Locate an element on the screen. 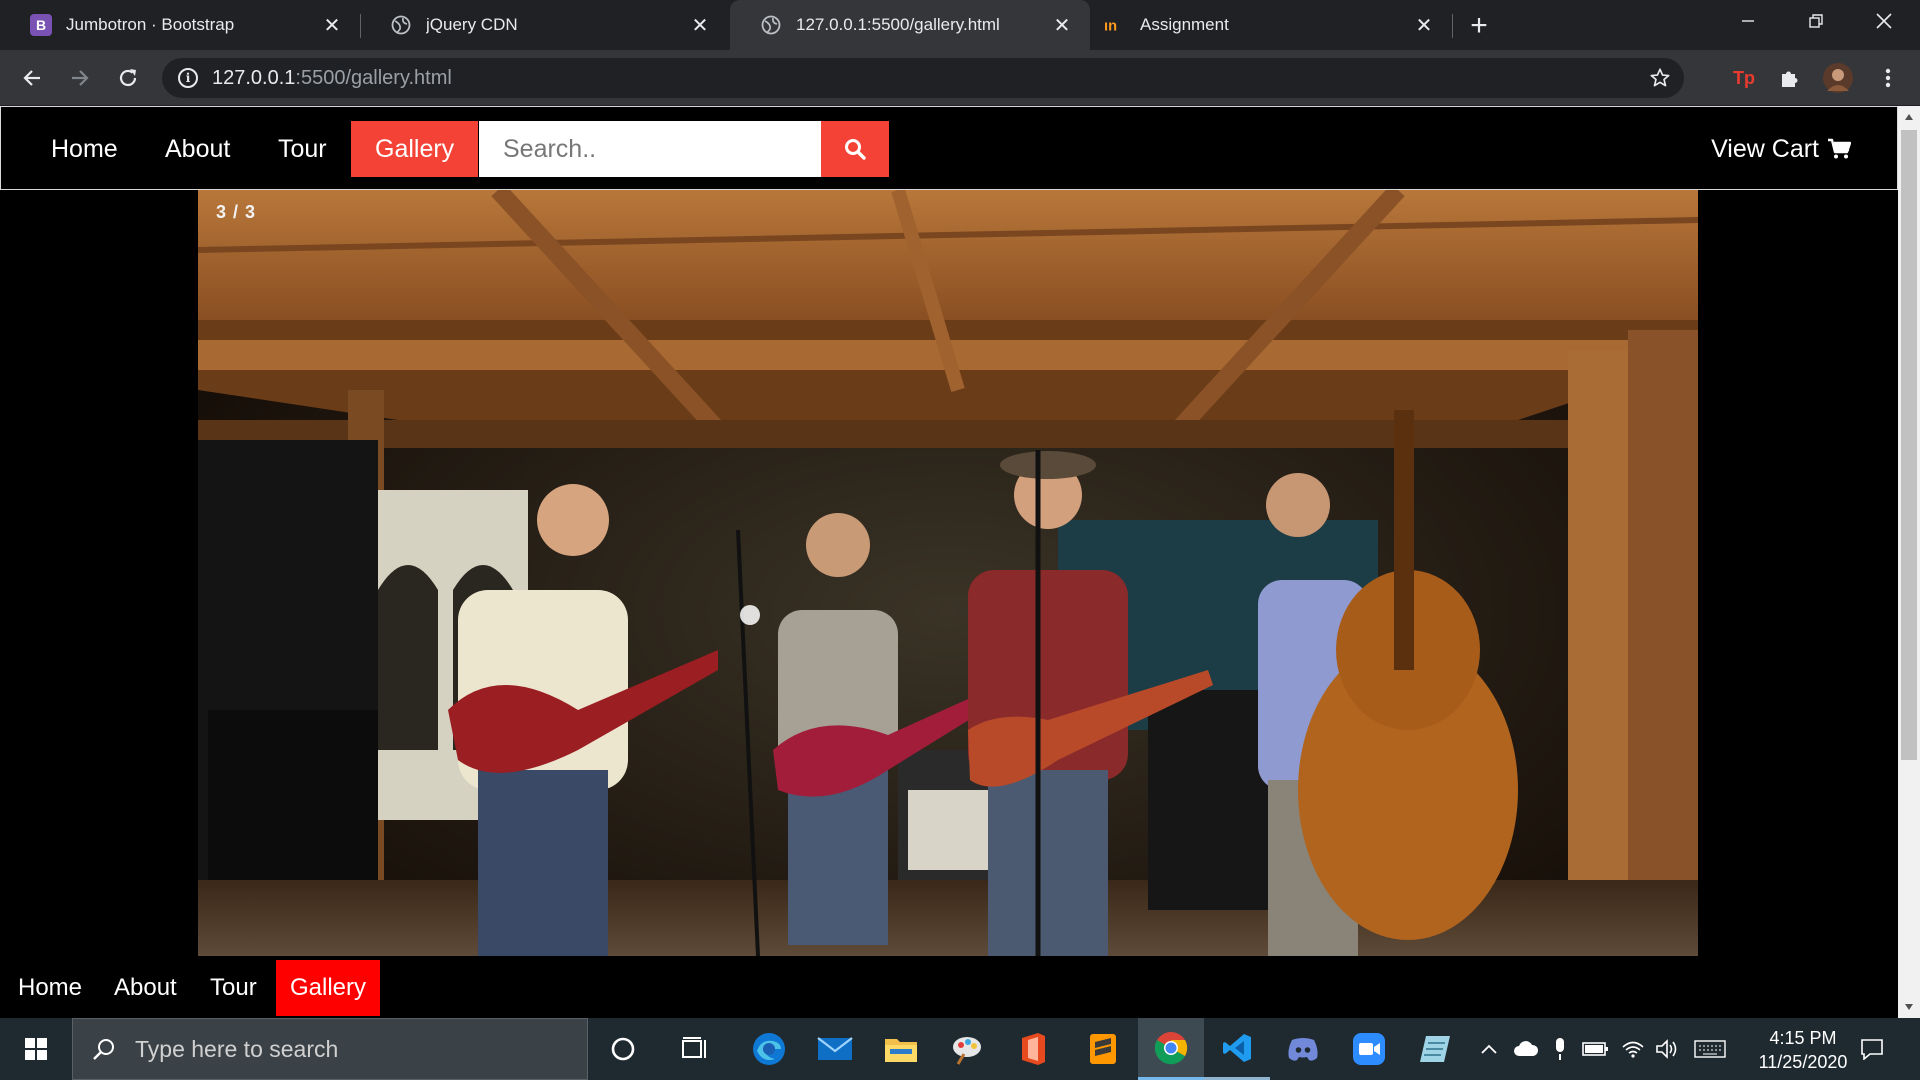 Image resolution: width=1920 pixels, height=1080 pixels. chevron-up-icon is located at coordinates (1489, 1049).